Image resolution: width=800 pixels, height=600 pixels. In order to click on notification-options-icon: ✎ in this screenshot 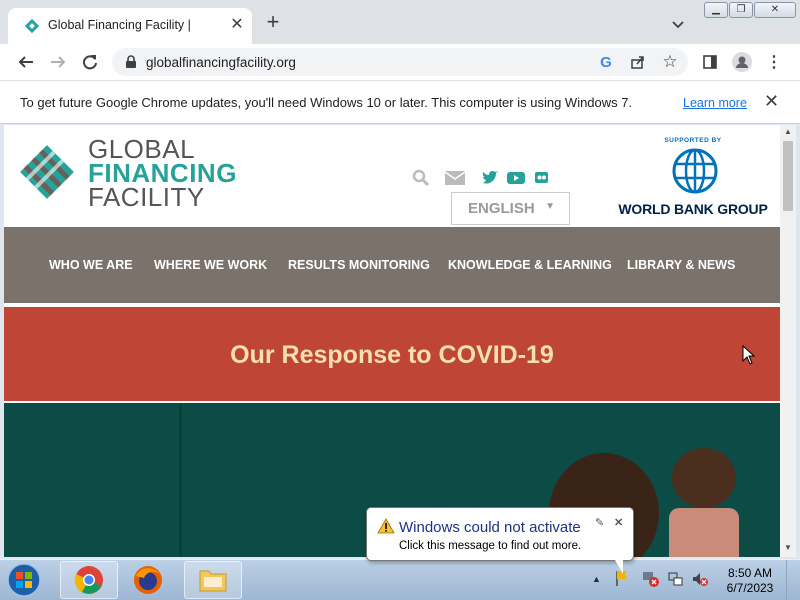, I will do `click(599, 522)`.